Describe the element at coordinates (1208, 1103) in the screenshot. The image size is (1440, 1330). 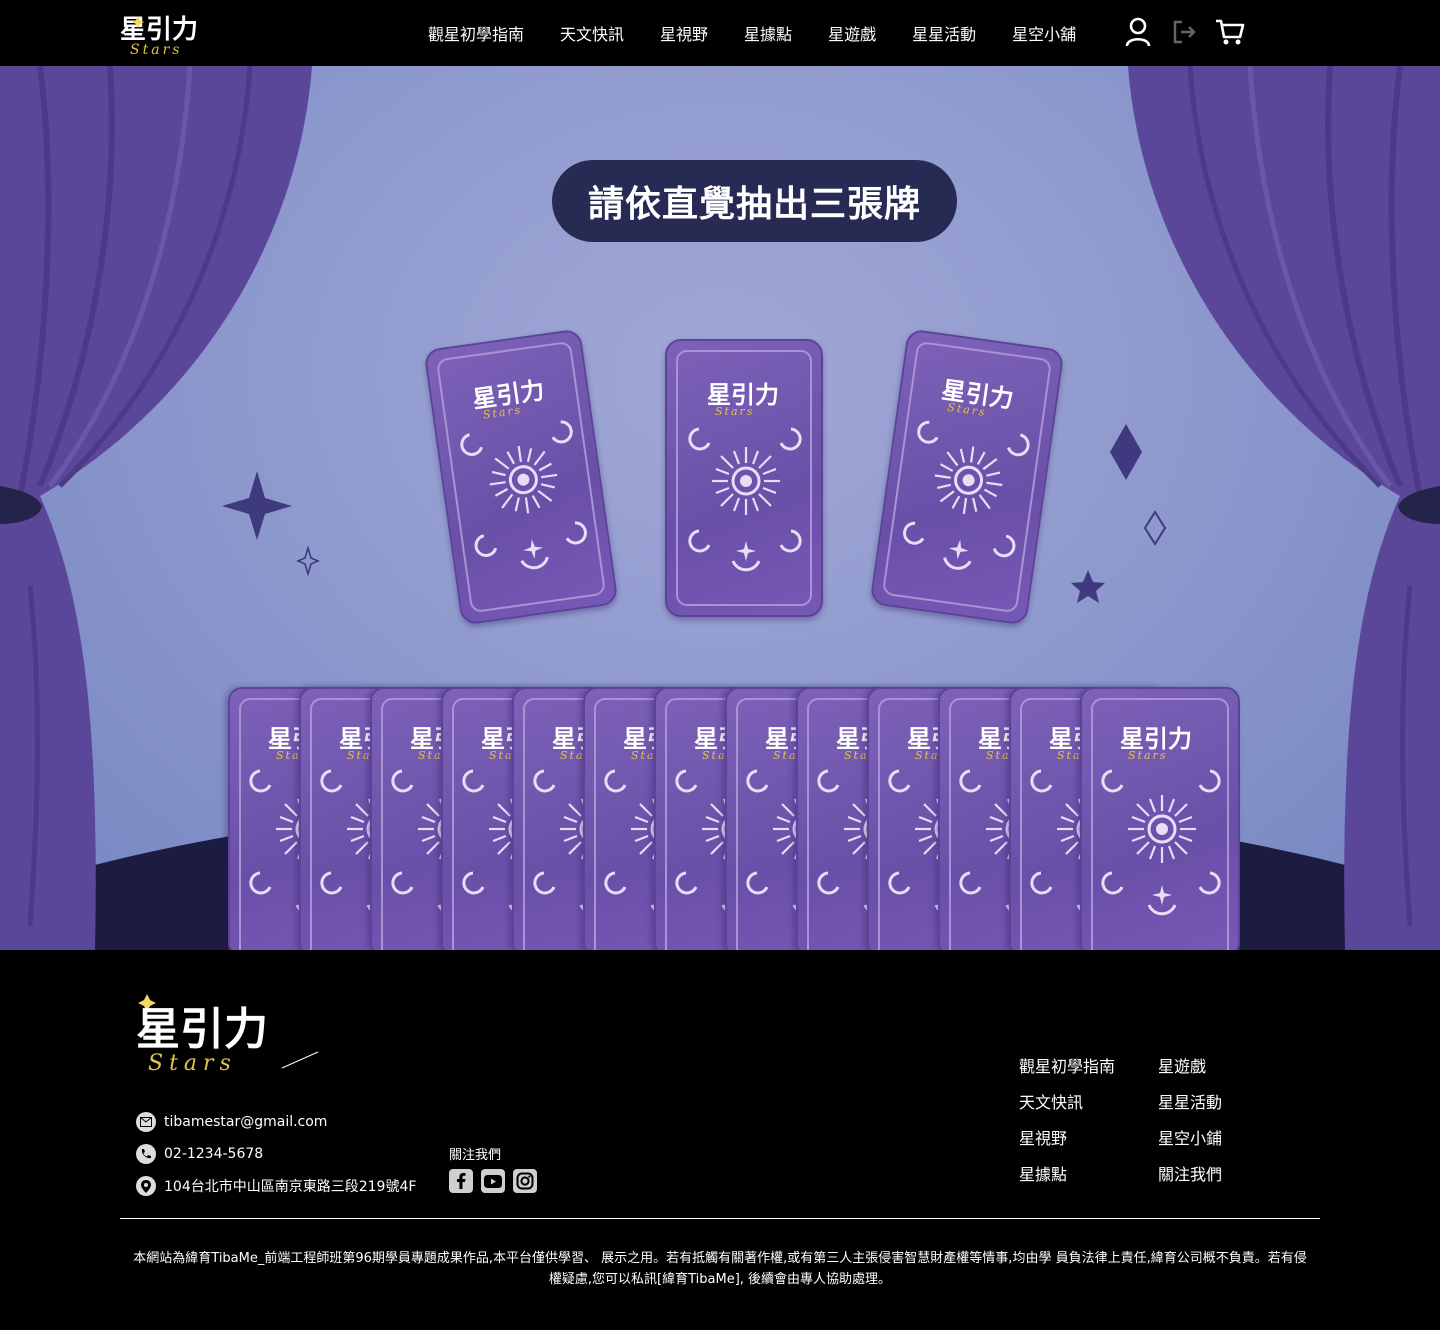
I see `footer-link-events: 星星活動` at that location.